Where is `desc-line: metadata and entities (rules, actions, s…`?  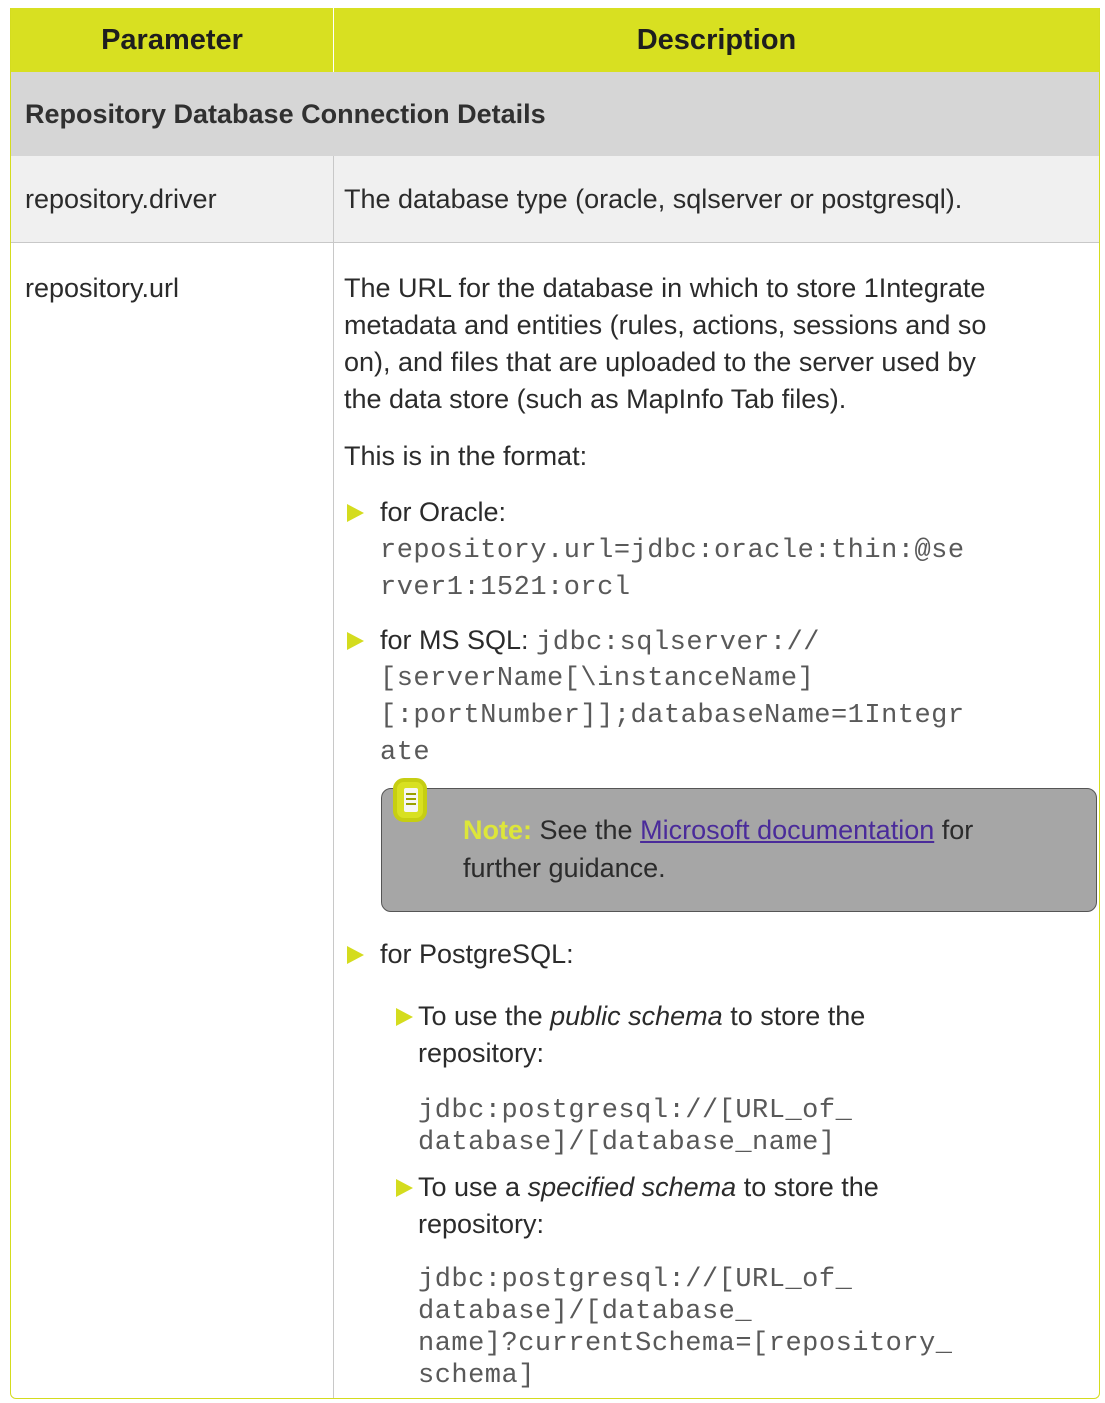
desc-line: metadata and entities (rules, actions, s… is located at coordinates (665, 325).